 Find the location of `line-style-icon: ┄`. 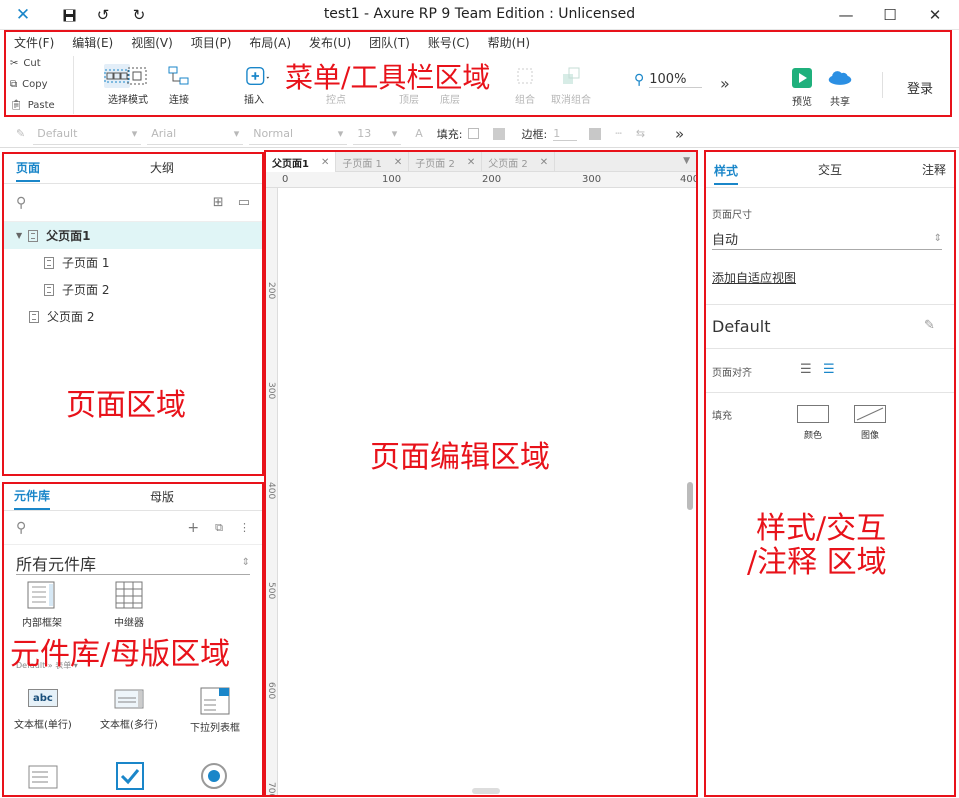

line-style-icon: ┄ is located at coordinates (618, 133).